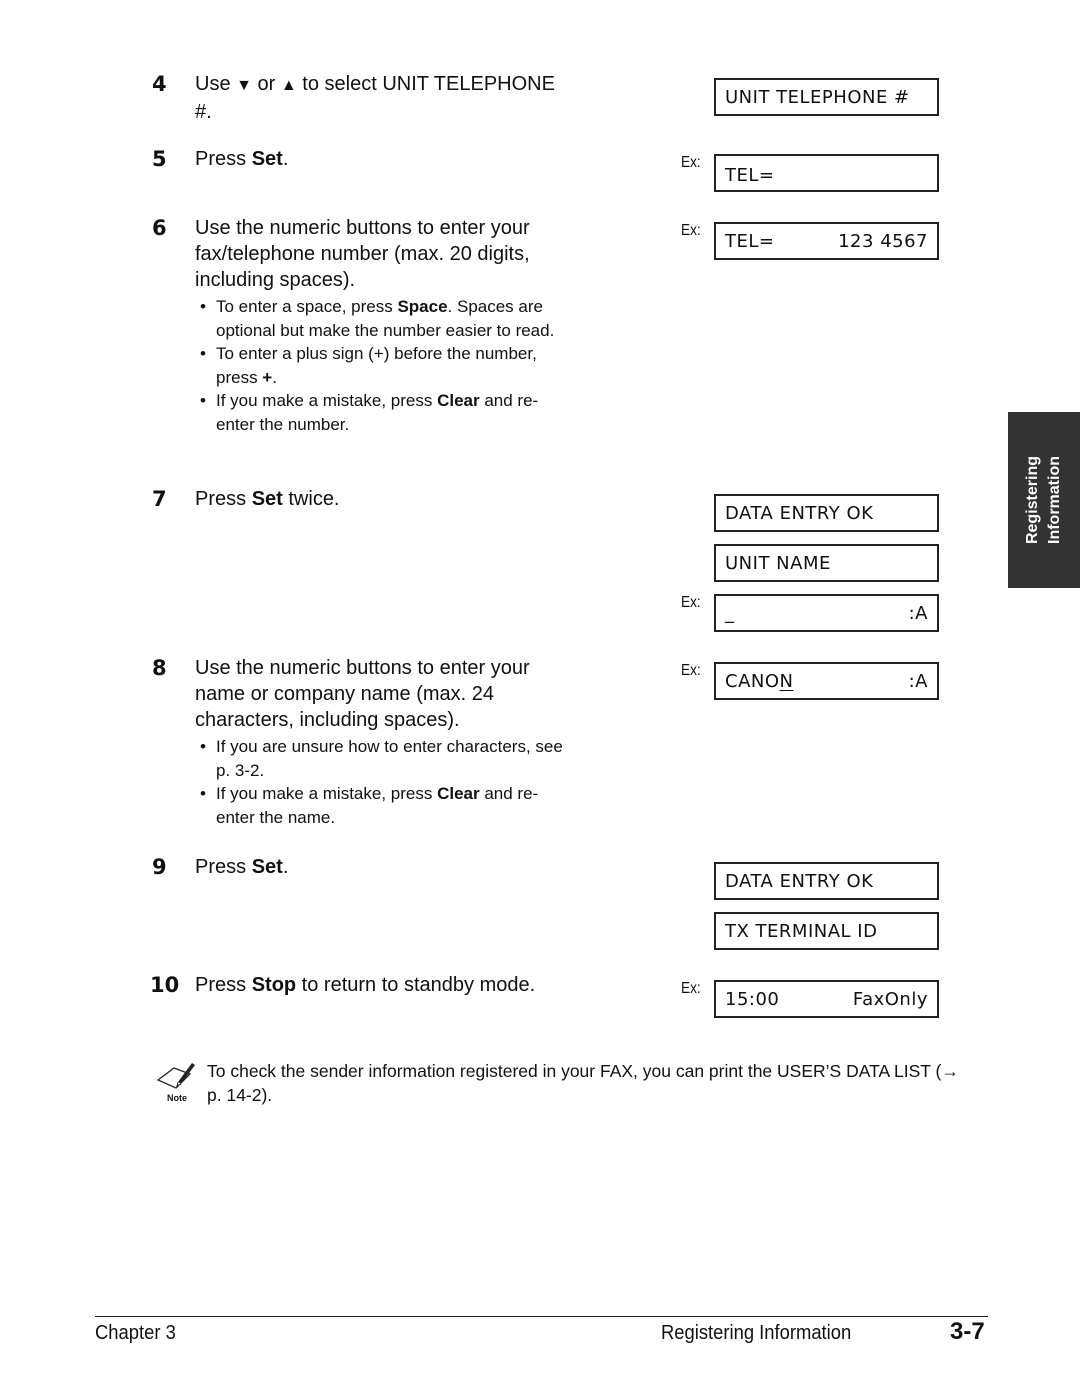 This screenshot has width=1080, height=1388. I want to click on note-icon: Note, so click(176, 1083).